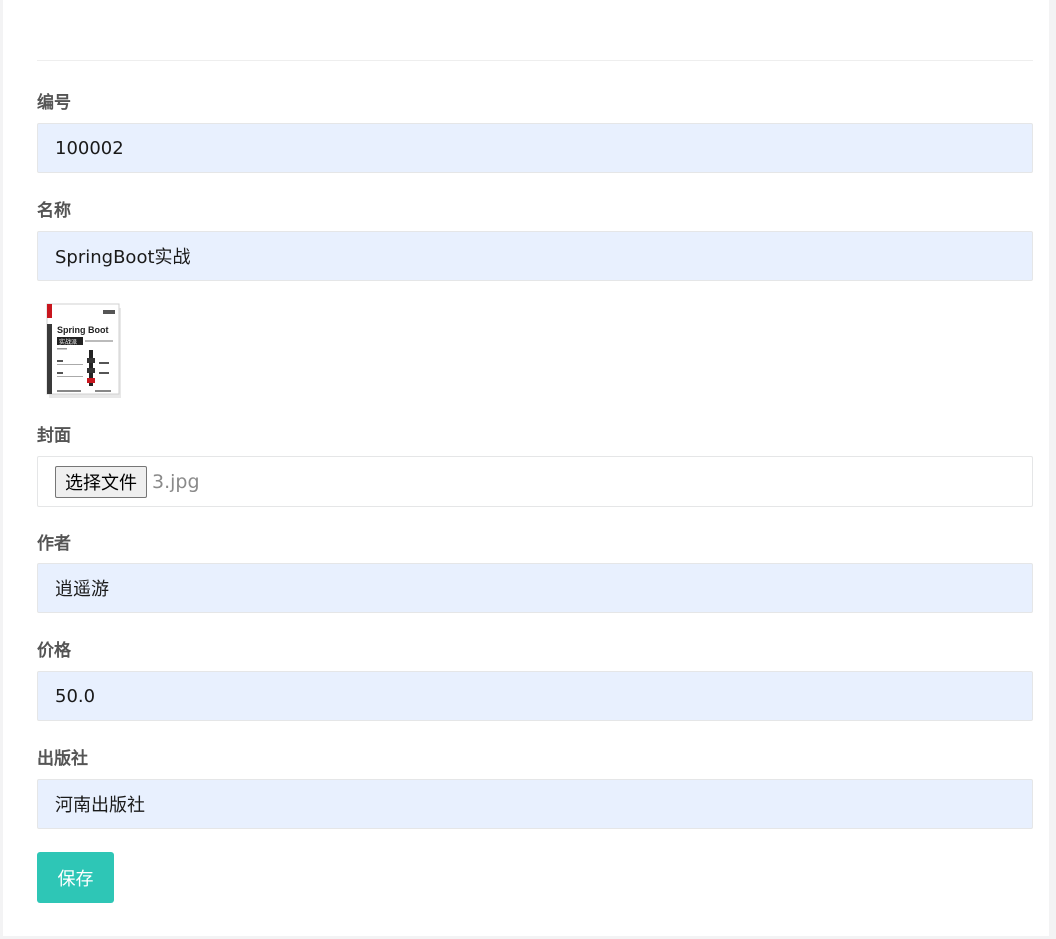  Describe the element at coordinates (54, 103) in the screenshot. I see `id-label: 编号` at that location.